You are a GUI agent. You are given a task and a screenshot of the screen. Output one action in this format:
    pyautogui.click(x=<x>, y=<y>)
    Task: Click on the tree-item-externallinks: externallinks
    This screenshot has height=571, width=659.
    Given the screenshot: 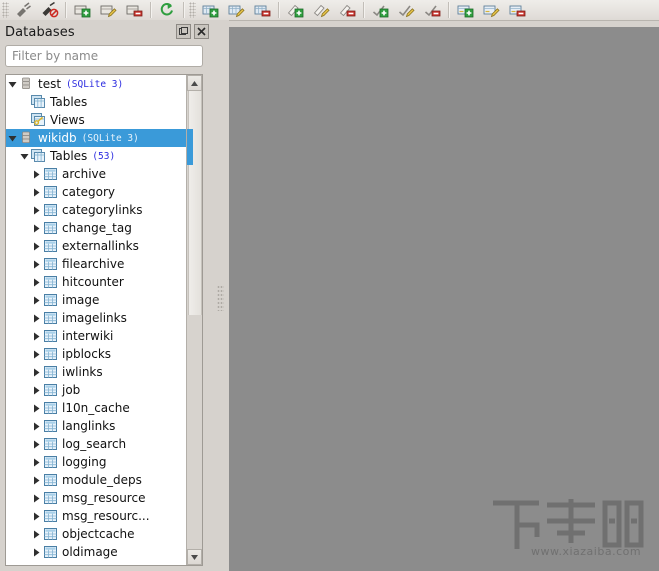 What is the action you would take?
    pyautogui.click(x=96, y=246)
    